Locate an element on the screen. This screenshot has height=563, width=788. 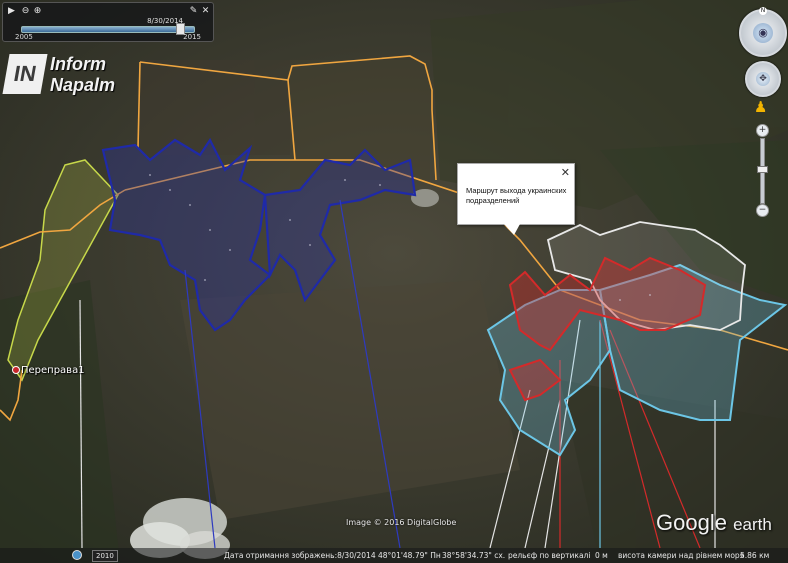
zoom-out-icon: ⊖ is located at coordinates (25, 11).